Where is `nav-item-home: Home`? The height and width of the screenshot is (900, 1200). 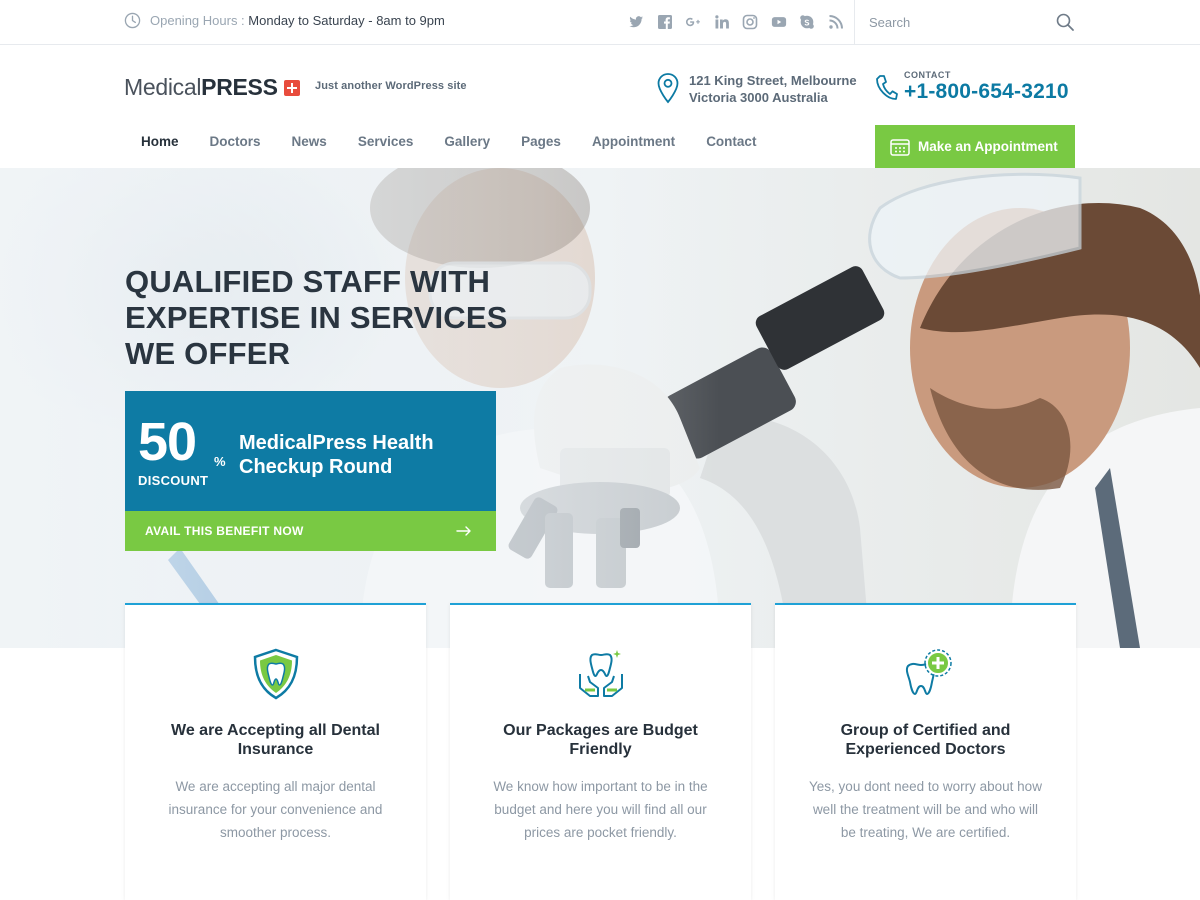
nav-item-home: Home is located at coordinates (160, 141).